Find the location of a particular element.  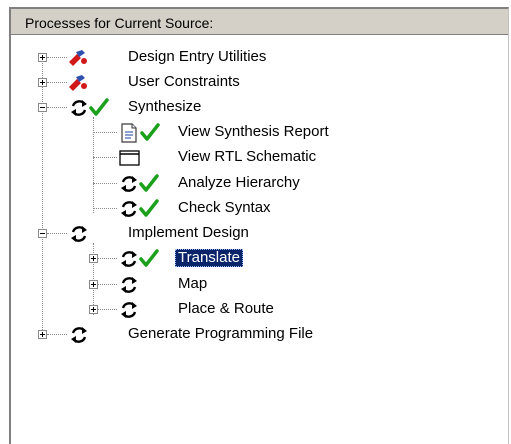

report-icon is located at coordinates (129, 133).